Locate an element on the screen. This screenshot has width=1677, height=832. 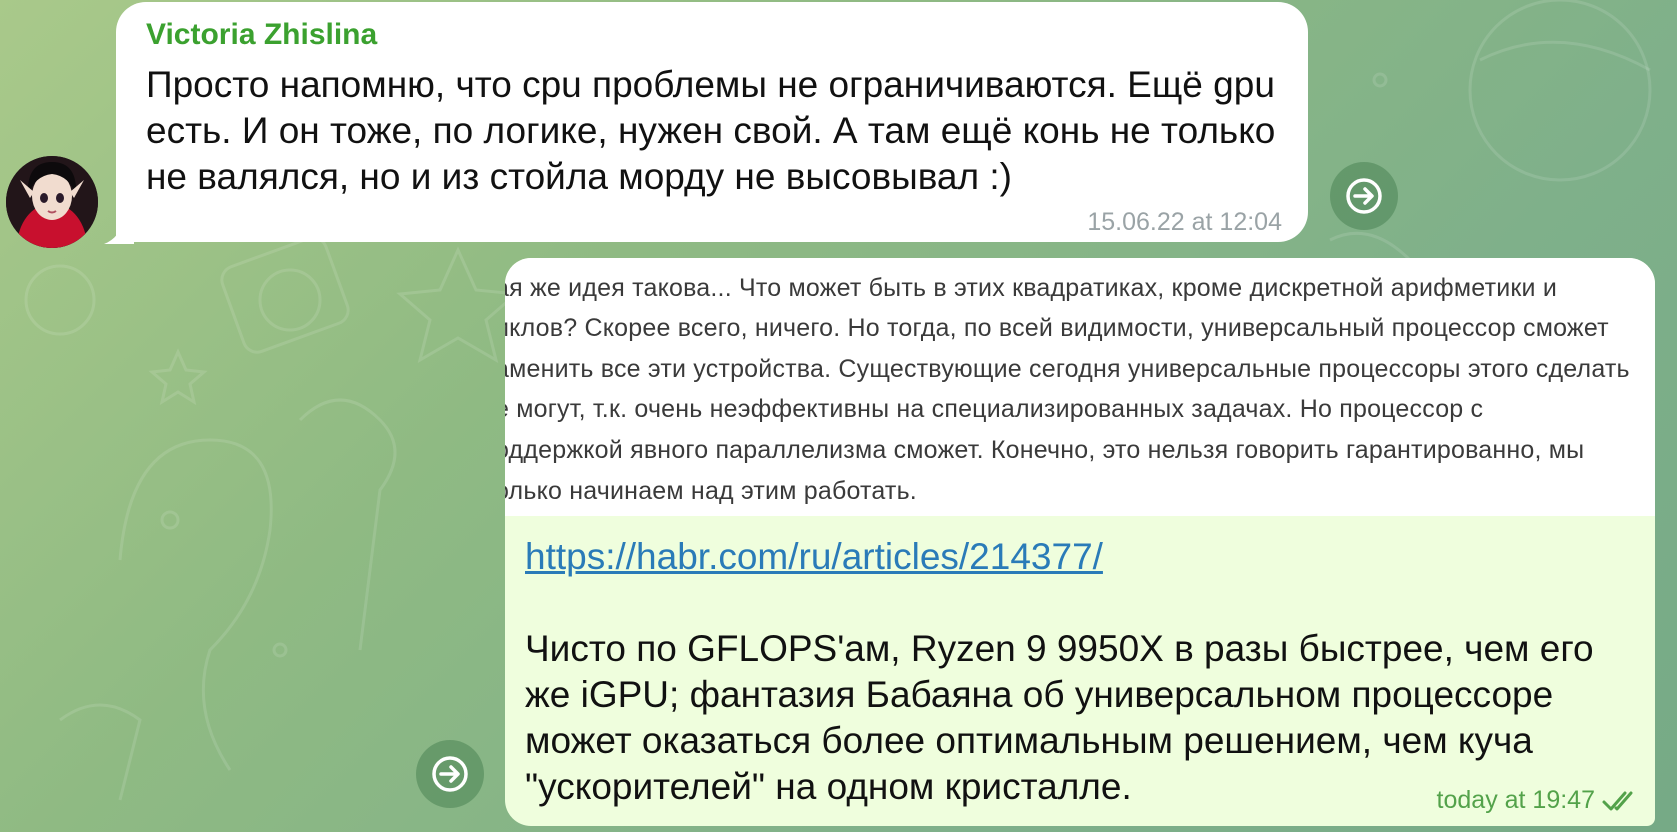
incoming-message-time: 15.06.22 at 12:04 is located at coordinates (1184, 222).